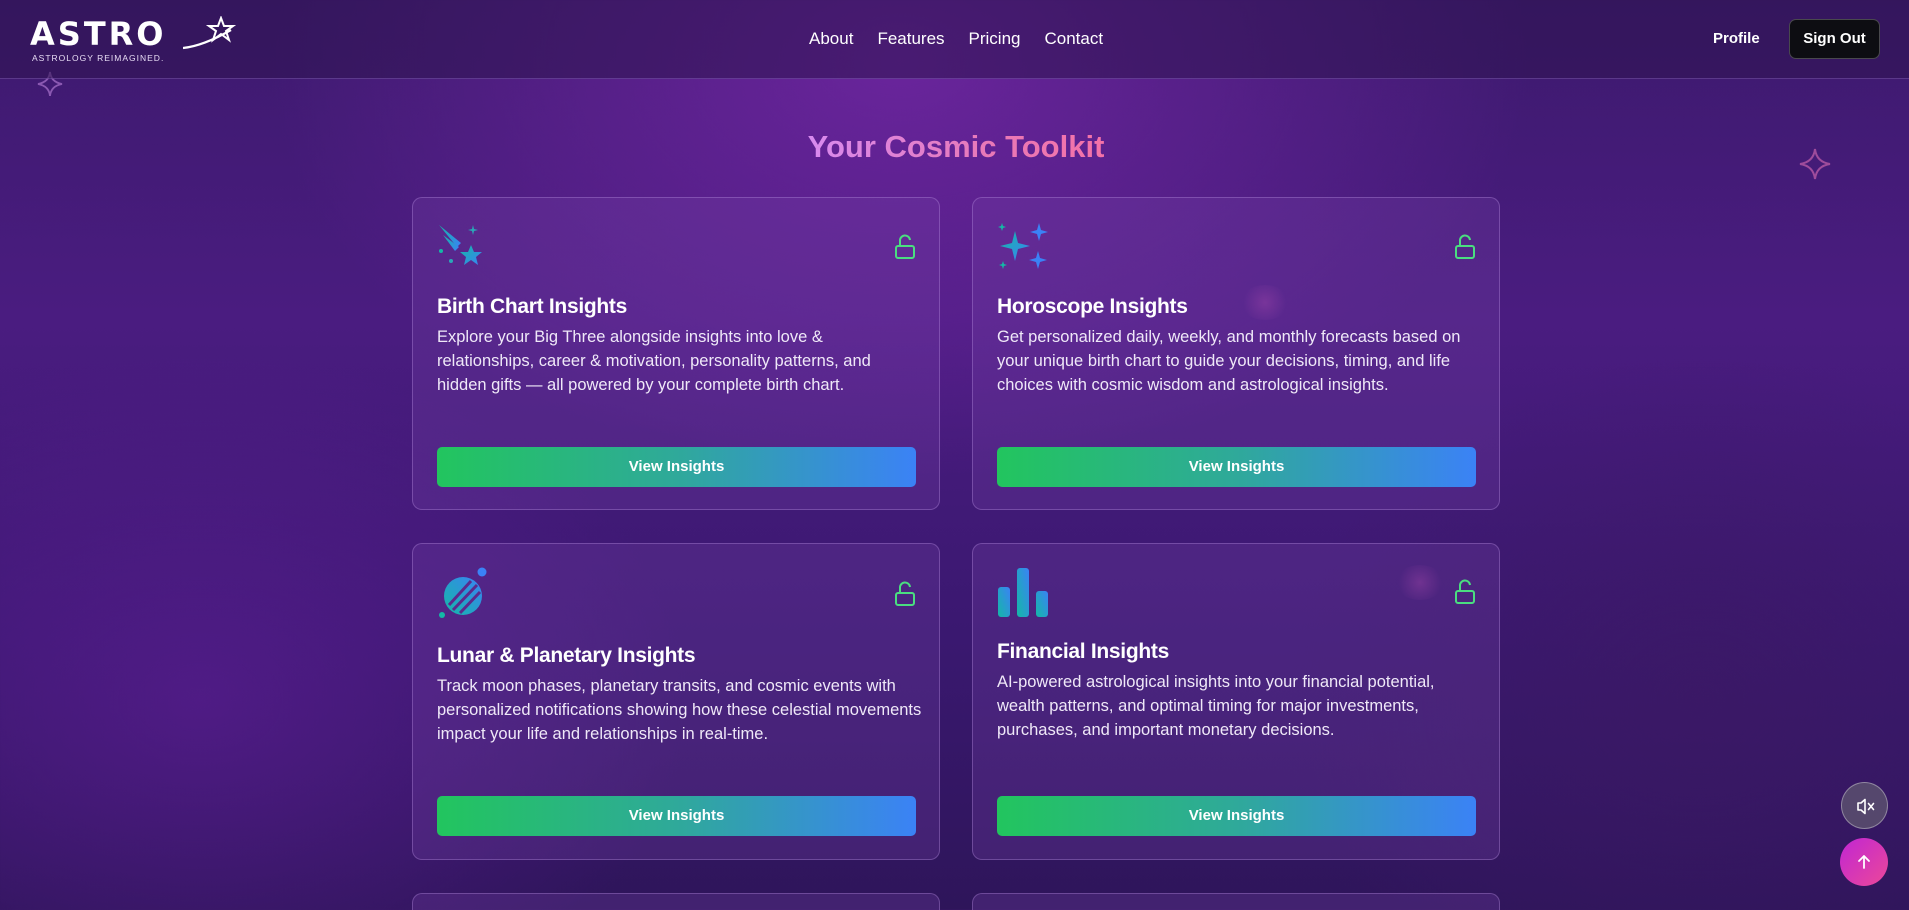 The width and height of the screenshot is (1909, 910). Describe the element at coordinates (98, 58) in the screenshot. I see `brand-tagline: ASTROLOGY REIMAGINED.` at that location.